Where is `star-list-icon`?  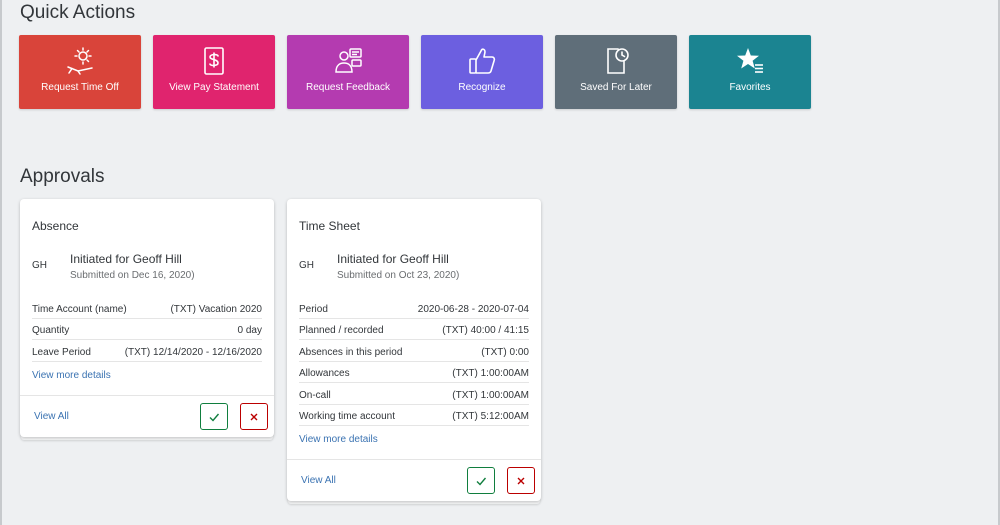 star-list-icon is located at coordinates (750, 61).